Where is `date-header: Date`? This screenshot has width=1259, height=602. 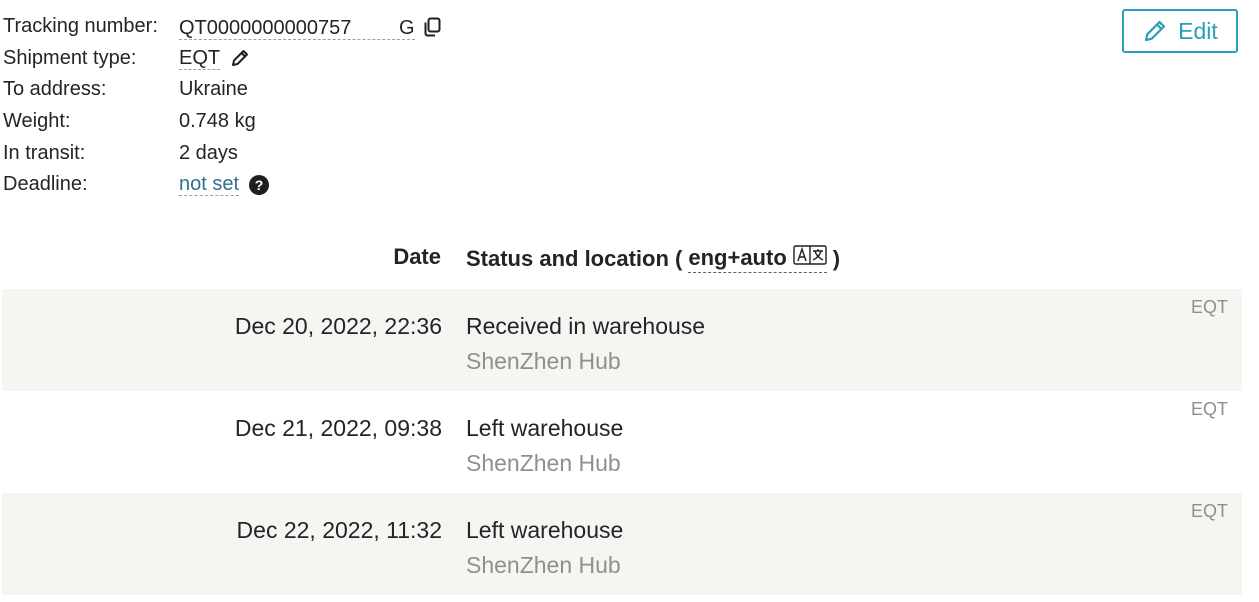
date-header: Date is located at coordinates (417, 256).